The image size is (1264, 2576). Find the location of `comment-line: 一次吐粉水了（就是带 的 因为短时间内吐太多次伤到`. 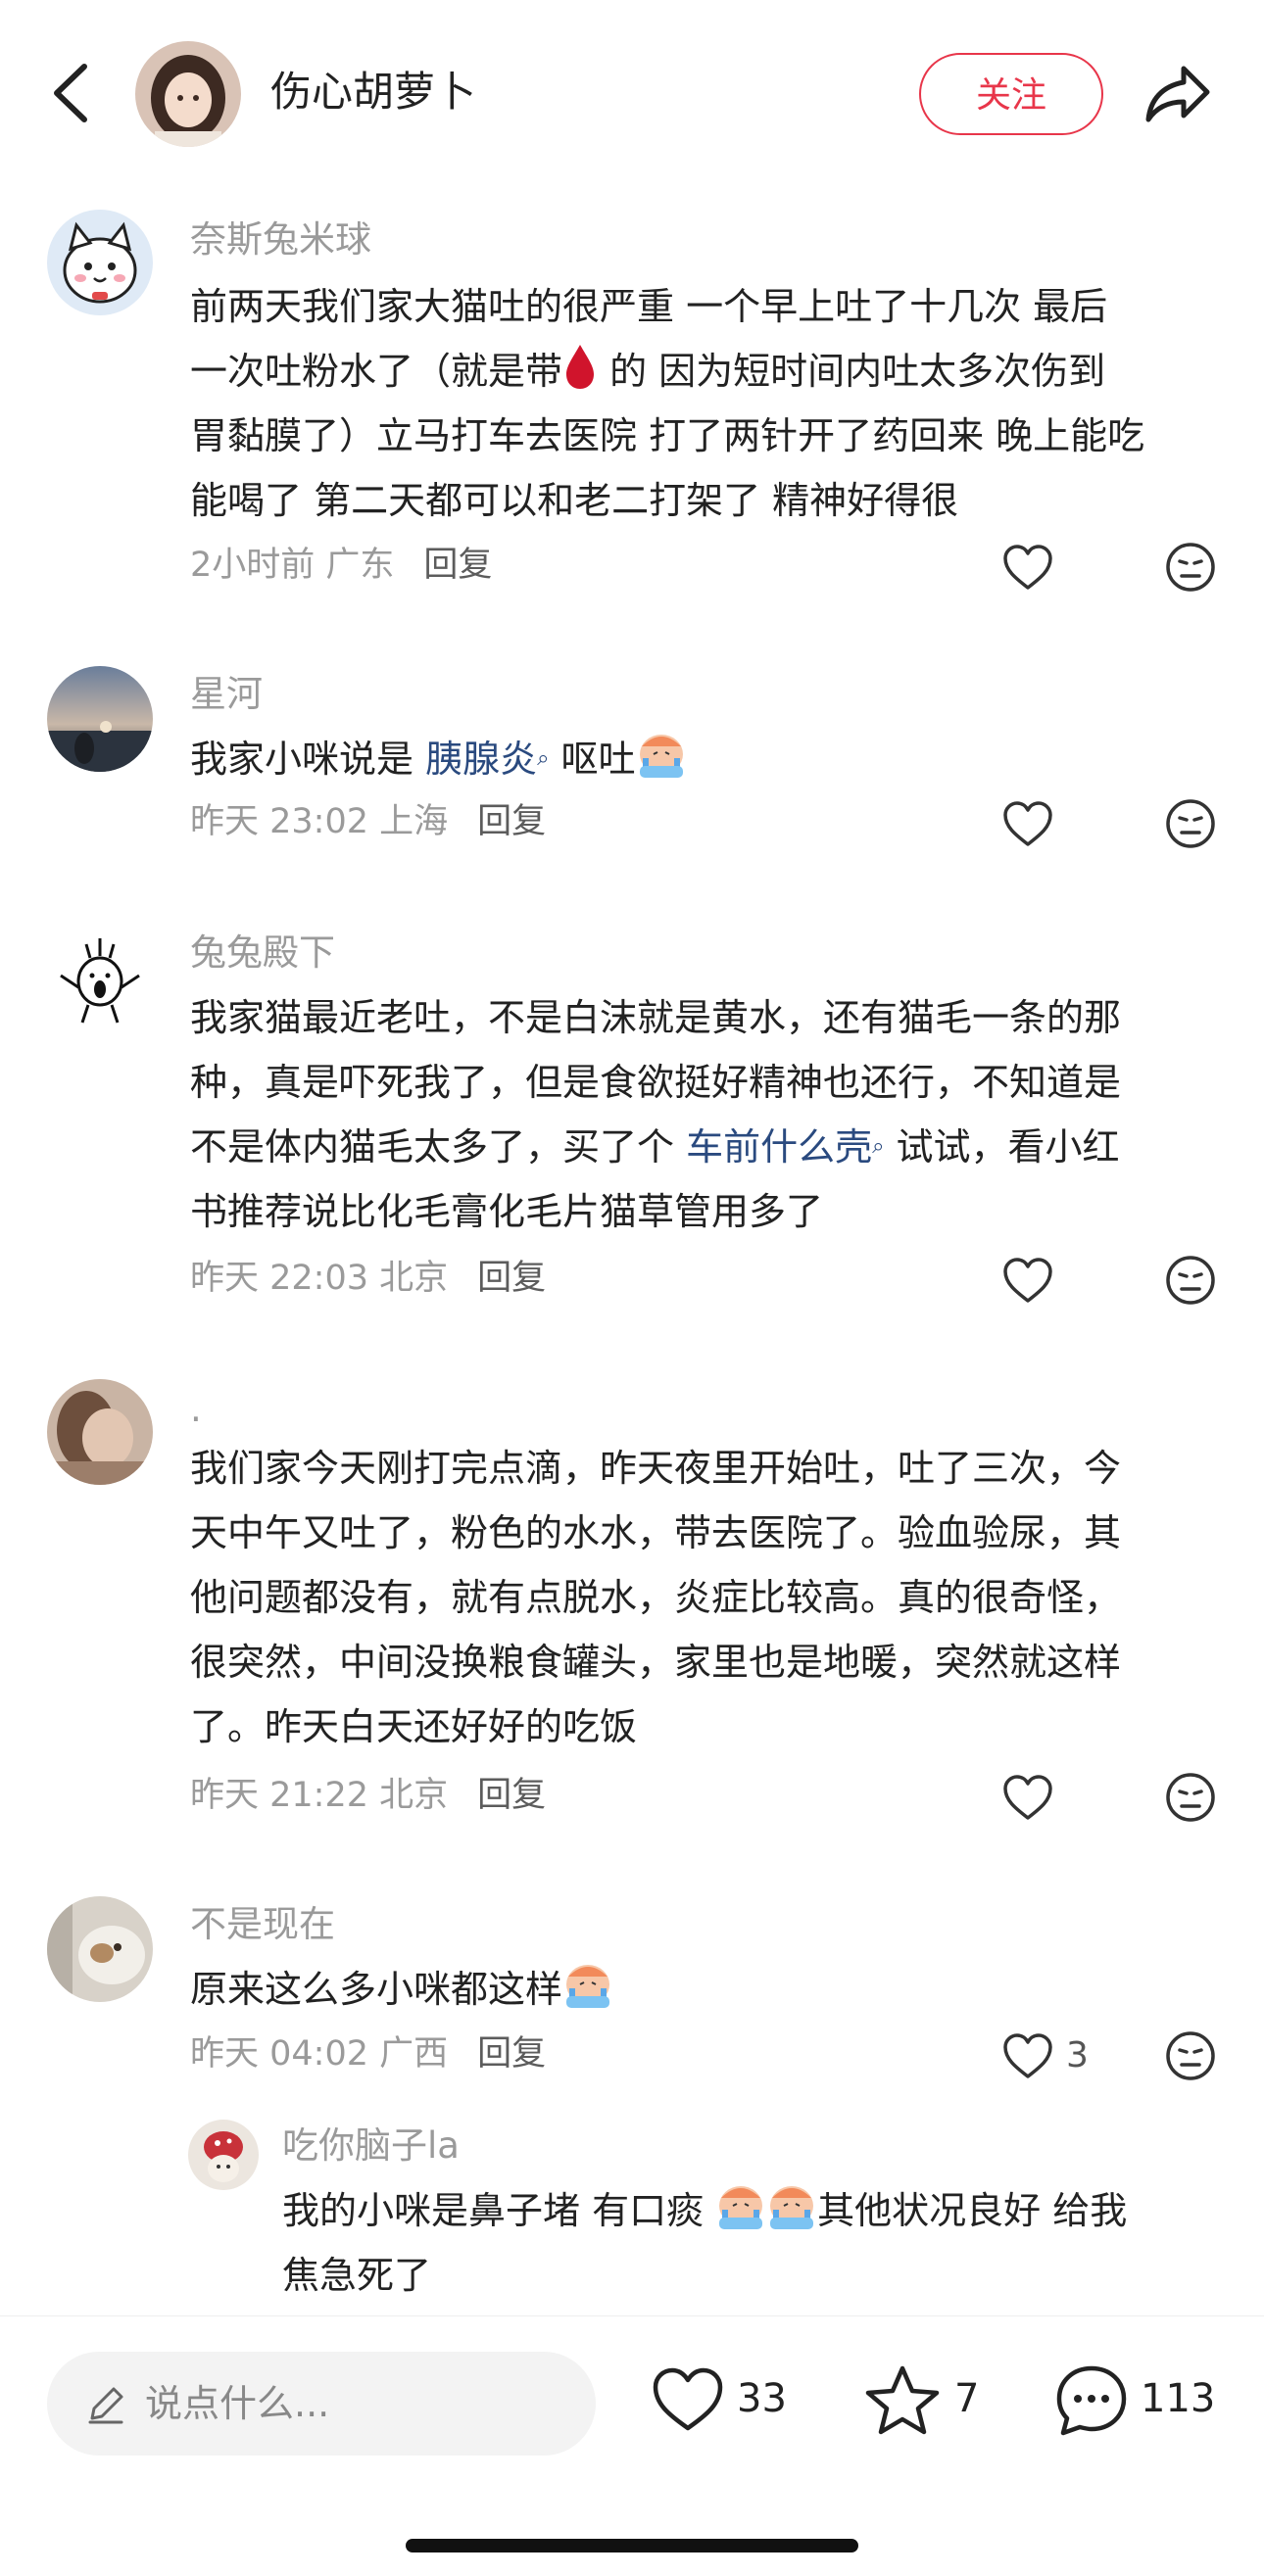

comment-line: 一次吐粉水了（就是带 的 因为短时间内吐太多次伤到 is located at coordinates (709, 372).